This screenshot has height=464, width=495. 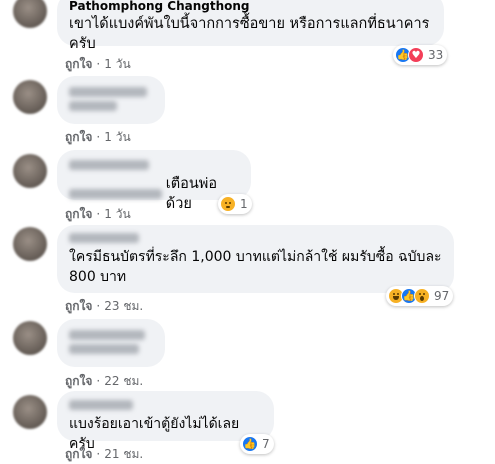 I want to click on reaction-summary: 👍 97, so click(x=420, y=296).